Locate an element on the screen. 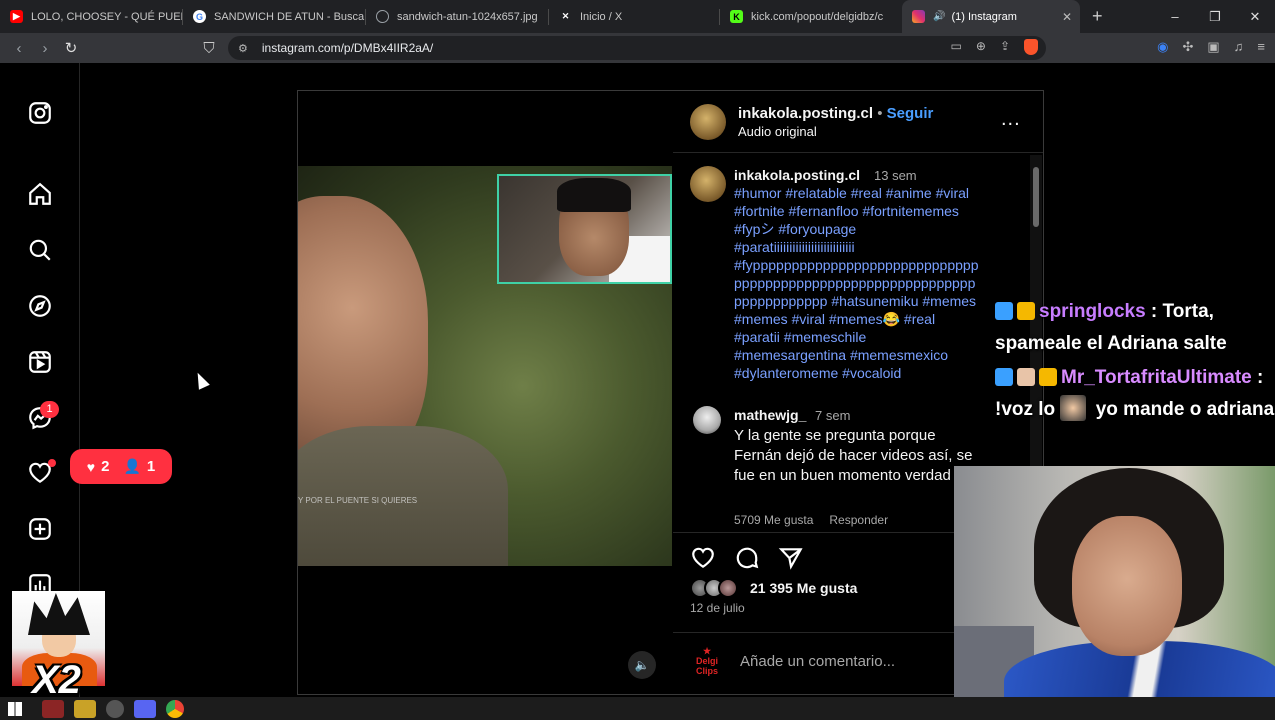 The width and height of the screenshot is (1275, 720). hashtag-line: #fortnite #fernanfloo #fortnitememes is located at coordinates (874, 211).